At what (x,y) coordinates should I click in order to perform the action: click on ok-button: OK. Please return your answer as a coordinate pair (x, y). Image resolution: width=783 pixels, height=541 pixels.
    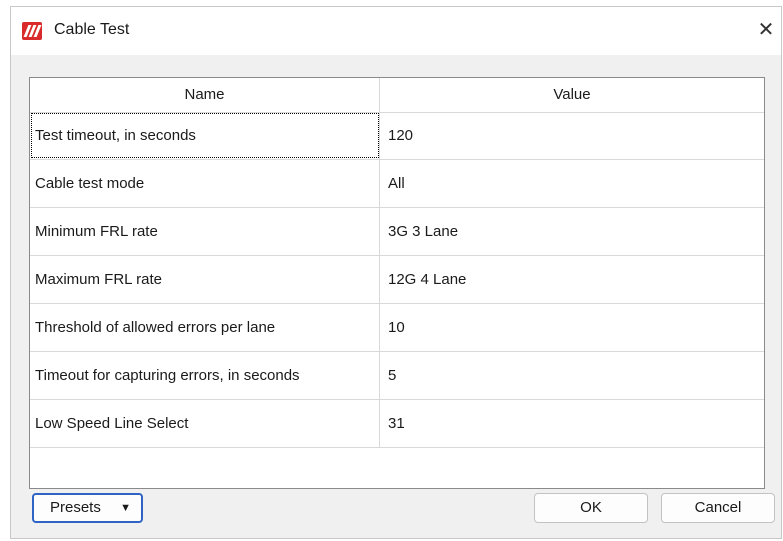
    Looking at the image, I should click on (591, 508).